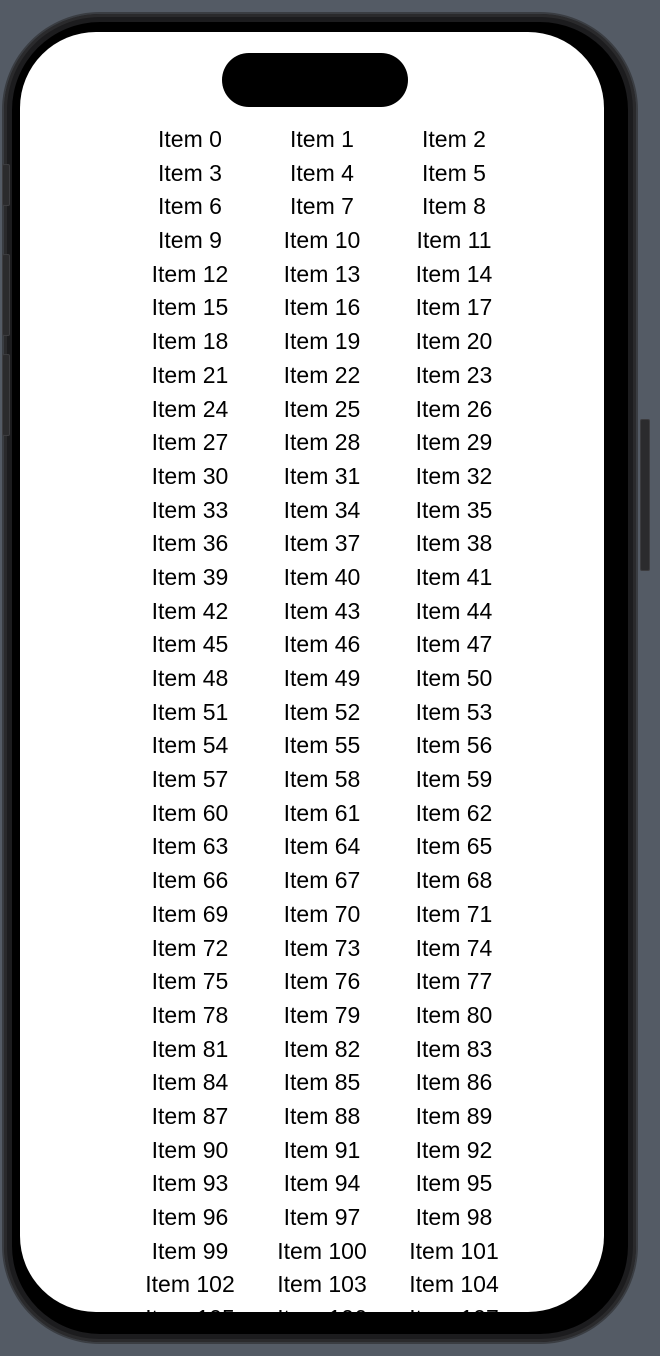 The image size is (660, 1356). I want to click on grid-item: Item 104, so click(454, 1284).